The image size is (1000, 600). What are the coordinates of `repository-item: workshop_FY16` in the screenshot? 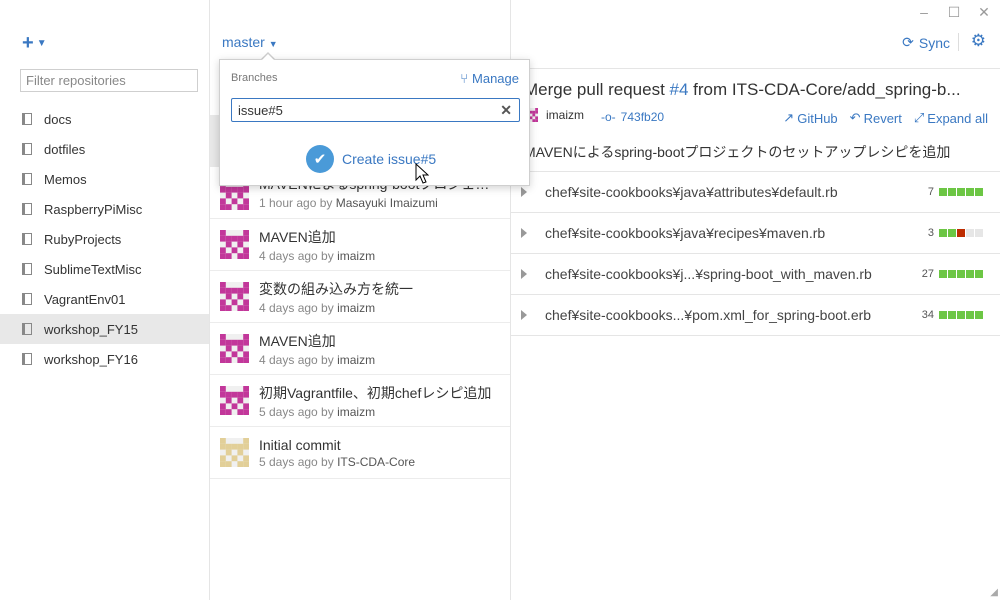 It's located at (104, 359).